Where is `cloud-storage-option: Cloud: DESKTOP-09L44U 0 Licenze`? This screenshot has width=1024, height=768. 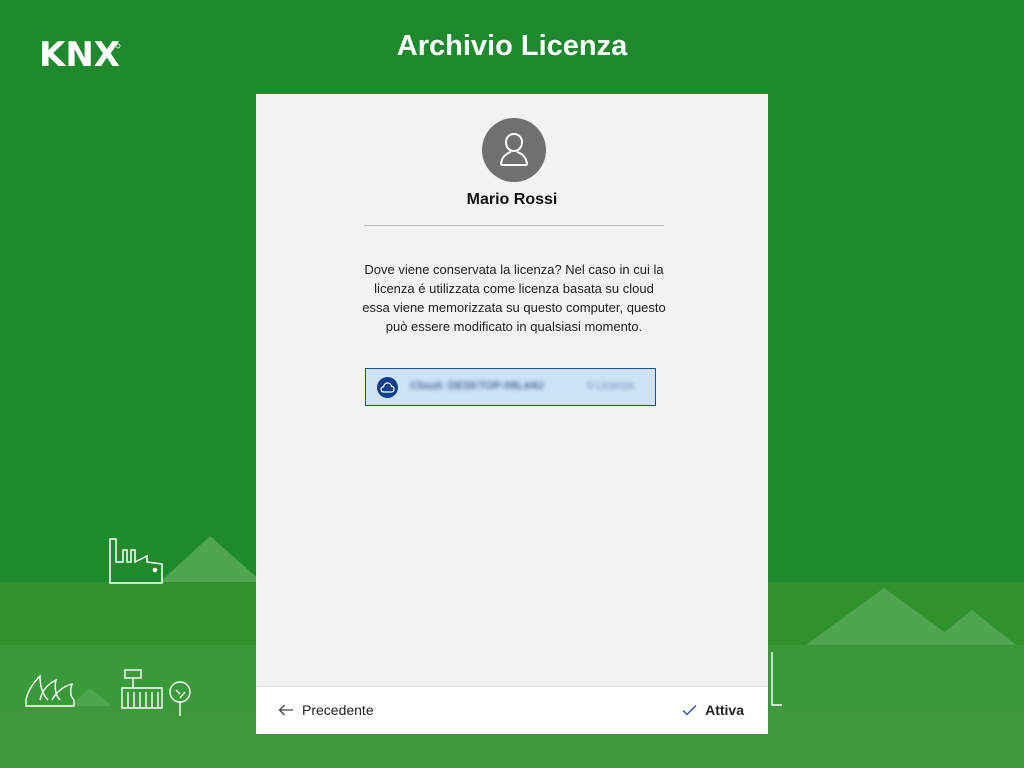 cloud-storage-option: Cloud: DESKTOP-09L44U 0 Licenze is located at coordinates (510, 387).